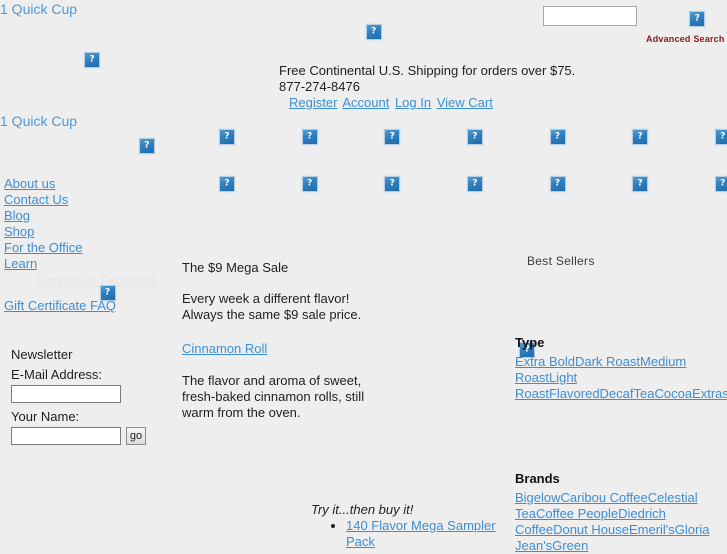  What do you see at coordinates (474, 183) in the screenshot?
I see `nav-item-12-icon` at bounding box center [474, 183].